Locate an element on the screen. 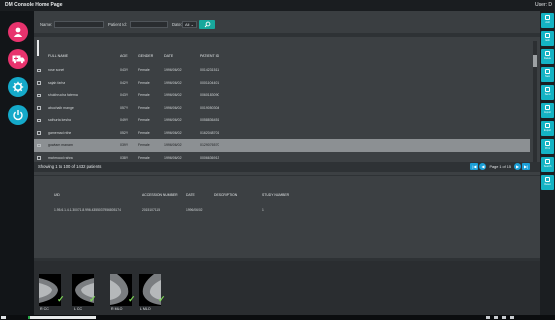 Image resolution: width=555 pixels, height=320 pixels. cell-age: 052Y is located at coordinates (124, 132).